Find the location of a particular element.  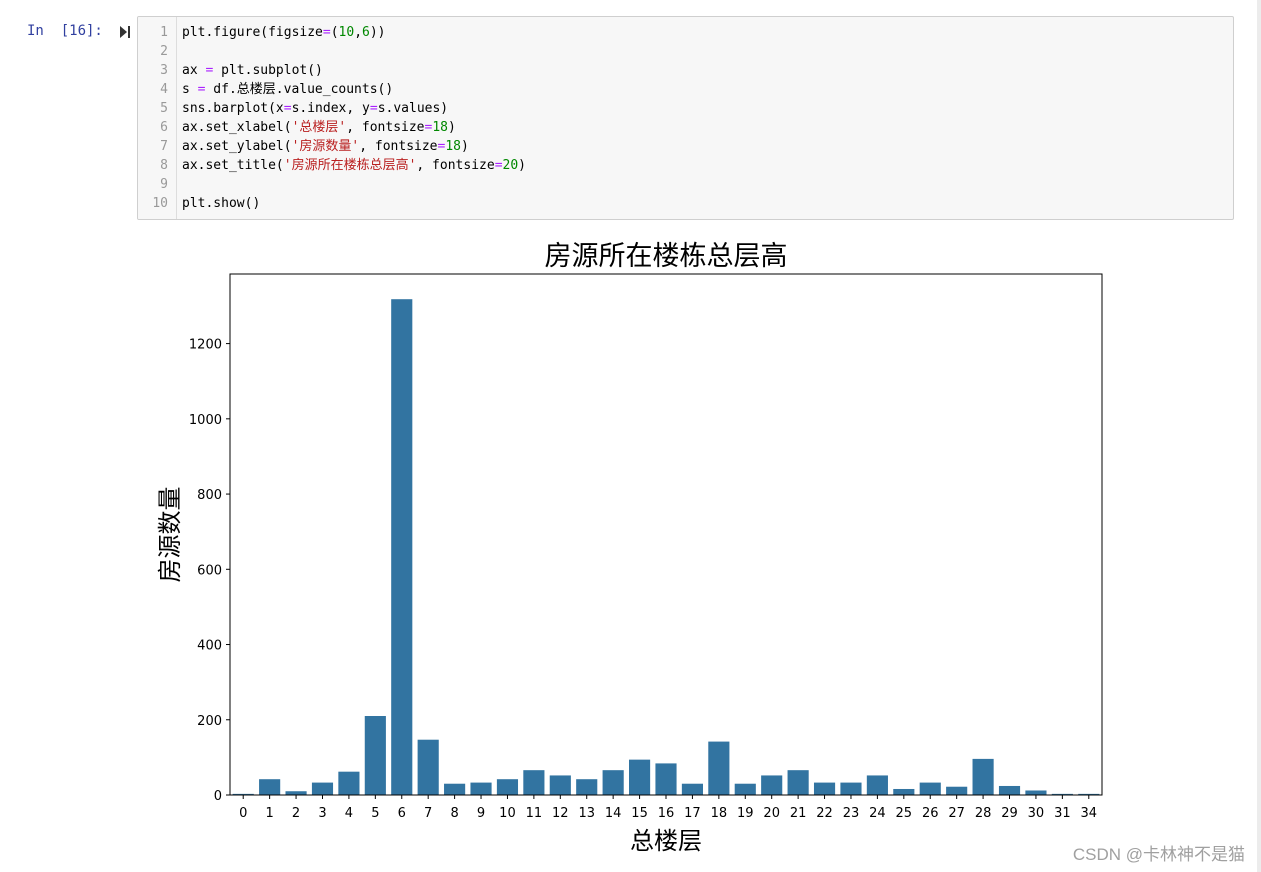

x-tick-label: 24 is located at coordinates (877, 813).